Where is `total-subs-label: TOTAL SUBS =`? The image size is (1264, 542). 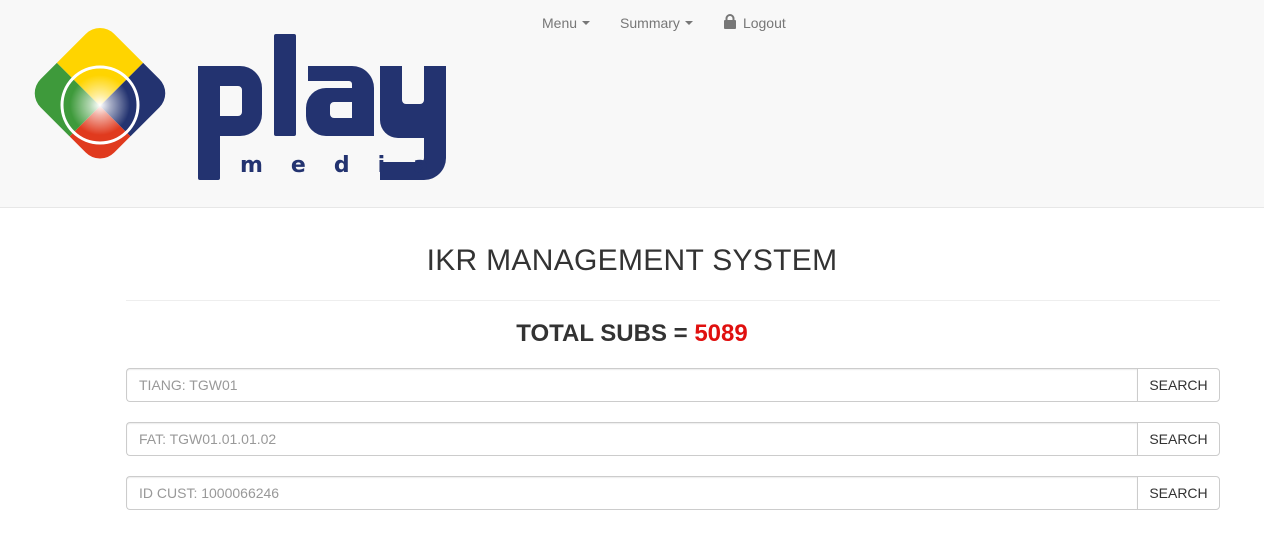 total-subs-label: TOTAL SUBS = is located at coordinates (605, 333).